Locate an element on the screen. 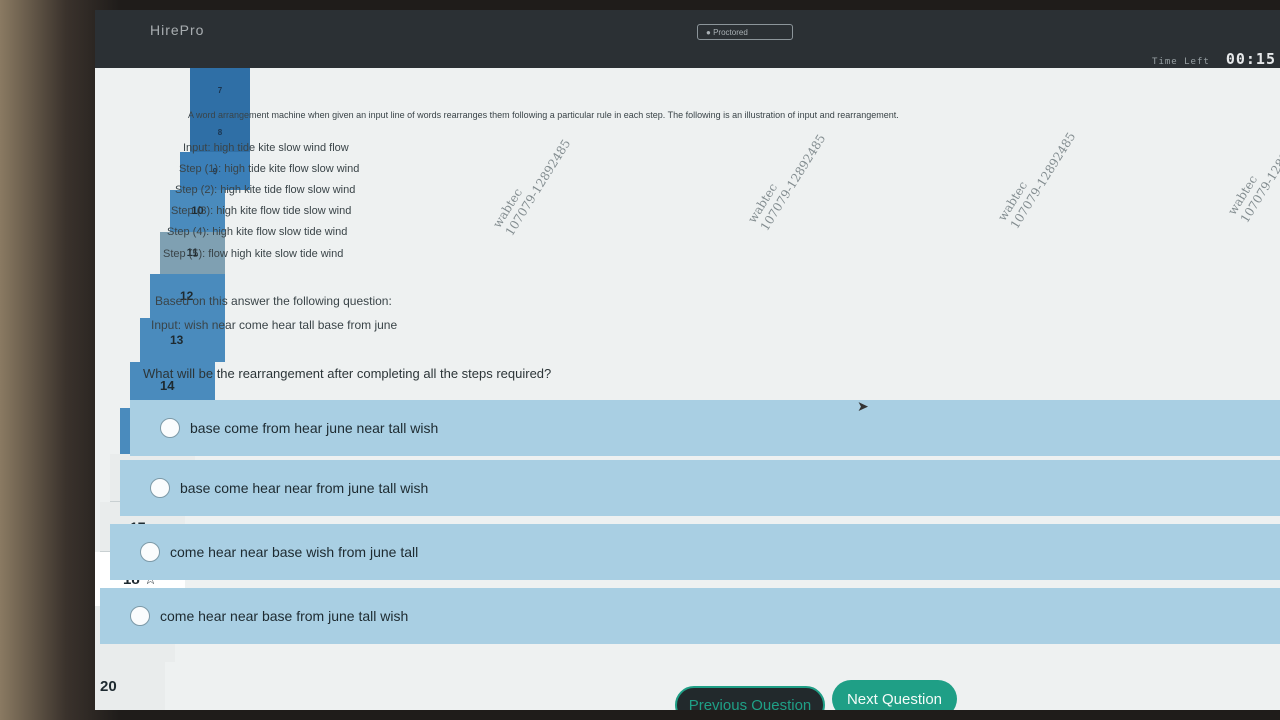 Image resolution: width=1280 pixels, height=720 pixels. top-bar: HirePro ● Proctored Time Left 00:15 is located at coordinates (687, 39).